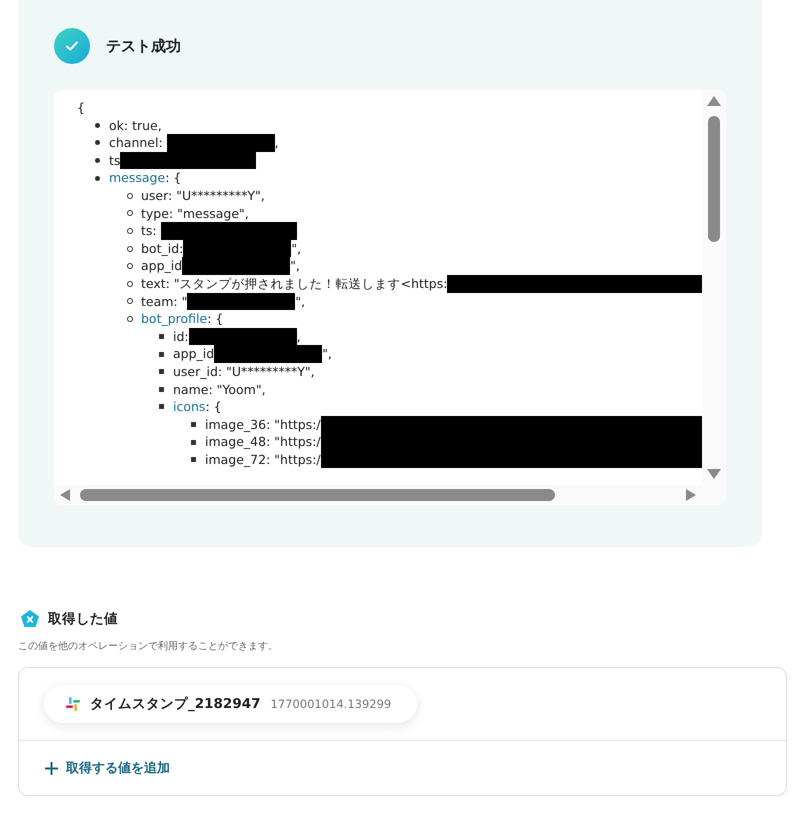  Describe the element at coordinates (174, 319) in the screenshot. I see `expand-key-link: bot_profile` at that location.